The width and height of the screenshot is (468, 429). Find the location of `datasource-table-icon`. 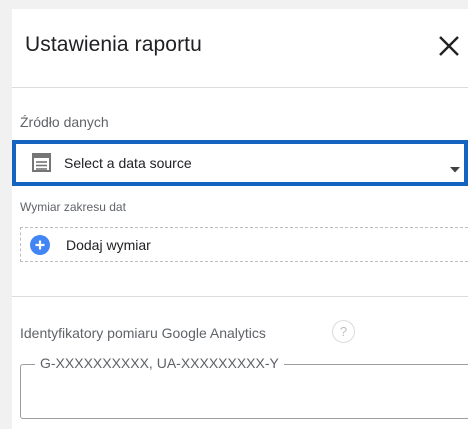

datasource-table-icon is located at coordinates (41, 162).